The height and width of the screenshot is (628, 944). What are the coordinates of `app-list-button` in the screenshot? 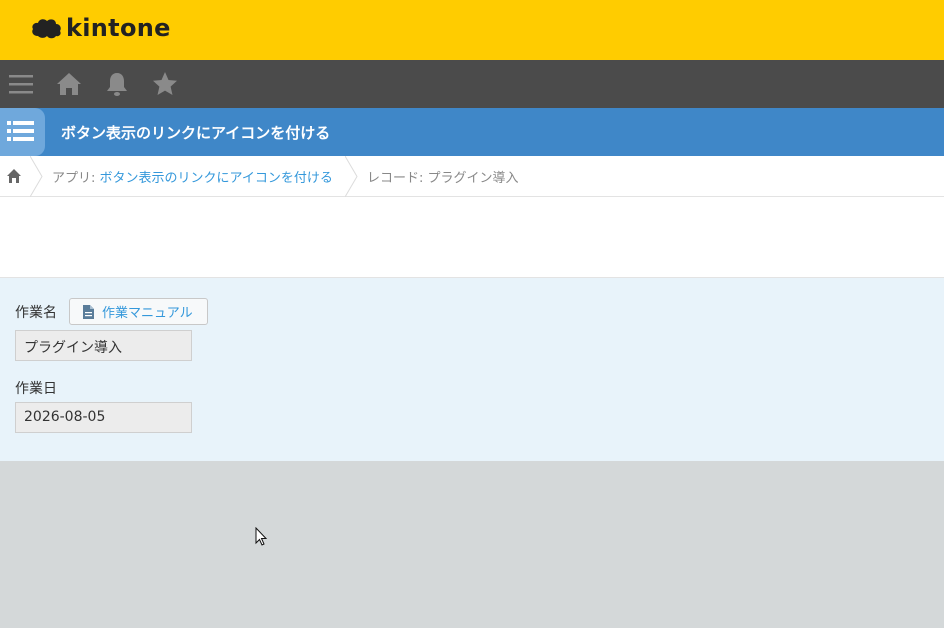 It's located at (22, 132).